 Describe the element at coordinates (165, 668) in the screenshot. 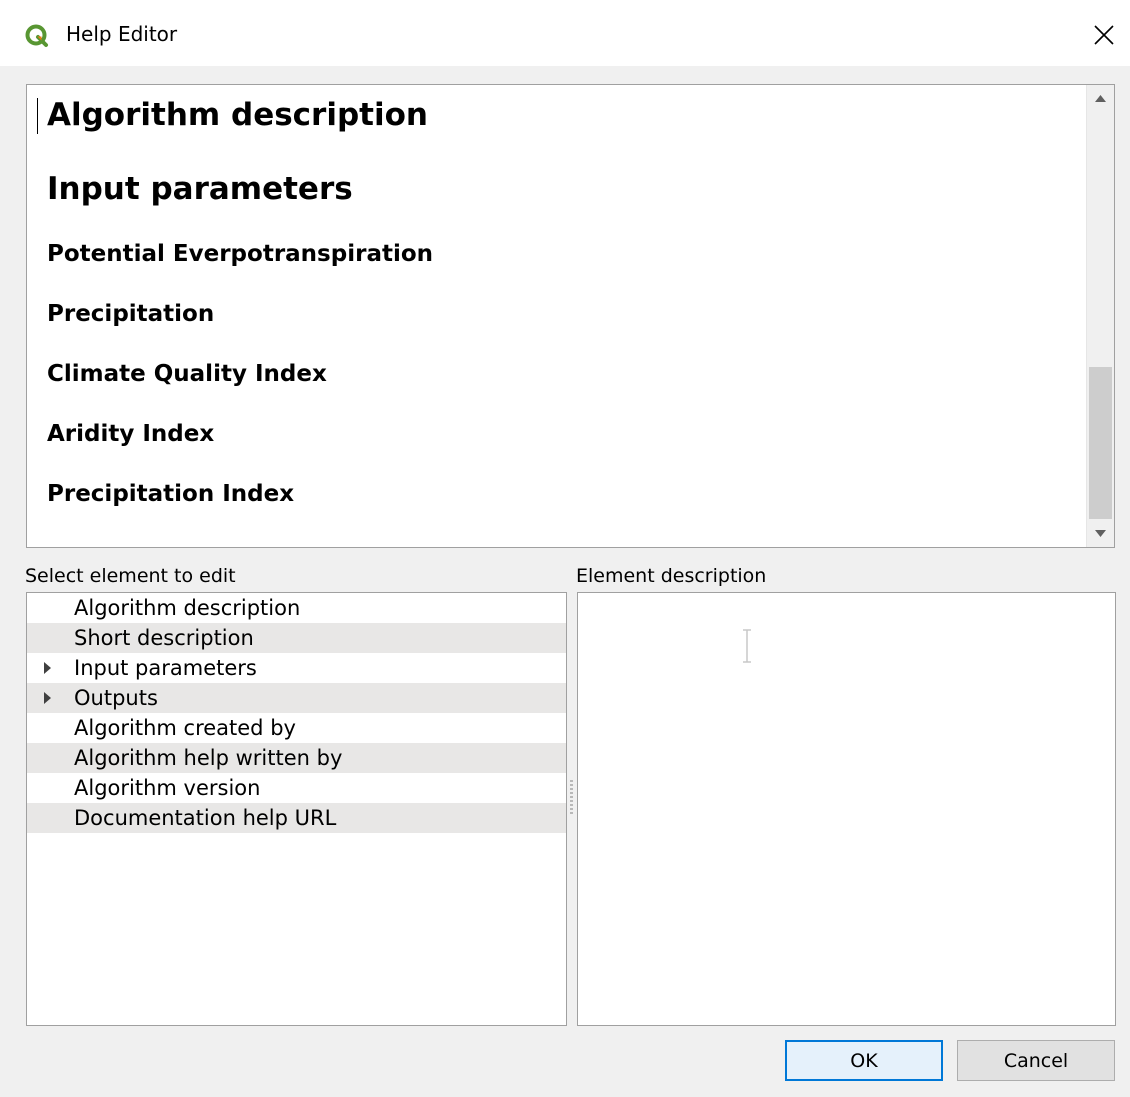

I see `tree-item-label: Input parameters` at that location.